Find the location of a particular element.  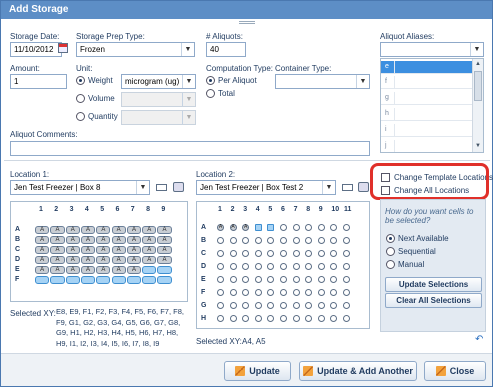

alias-row: g is located at coordinates (427, 98).